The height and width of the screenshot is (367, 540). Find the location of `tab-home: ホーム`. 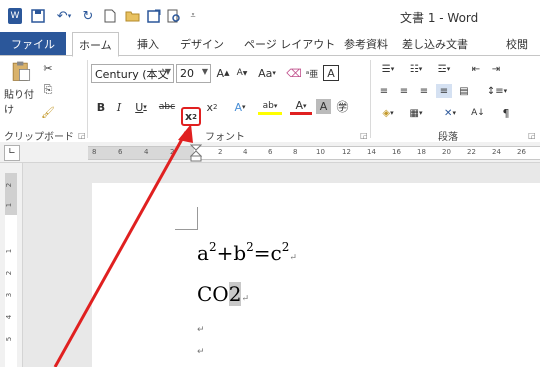

tab-home: ホーム is located at coordinates (95, 44).